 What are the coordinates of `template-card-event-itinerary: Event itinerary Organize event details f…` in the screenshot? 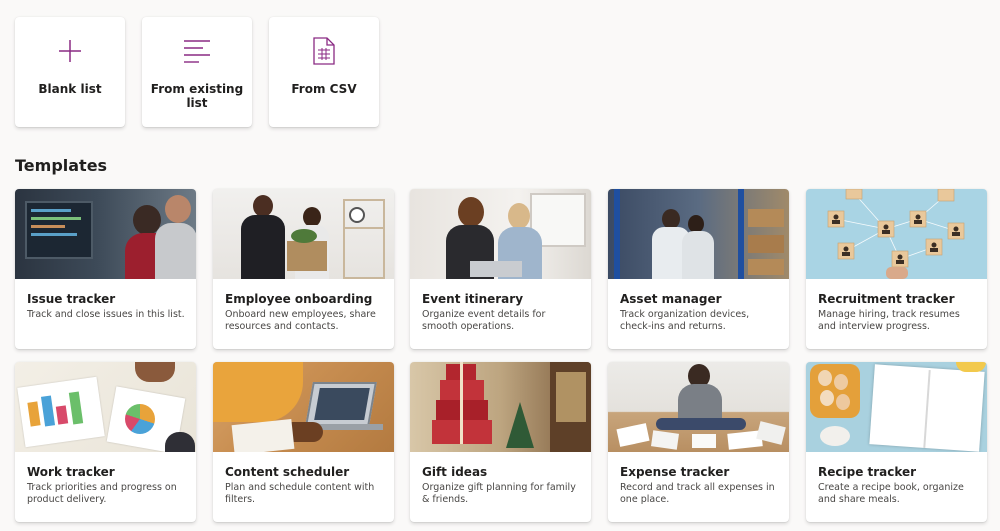 It's located at (500, 269).